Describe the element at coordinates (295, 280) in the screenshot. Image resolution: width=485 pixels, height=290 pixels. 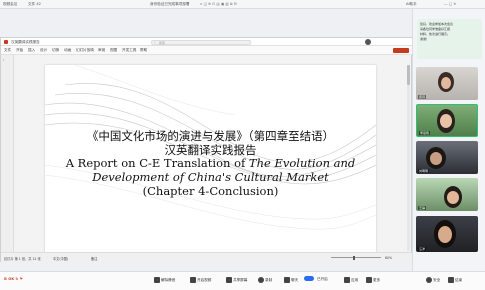
I see `chat-label: 聊天` at that location.